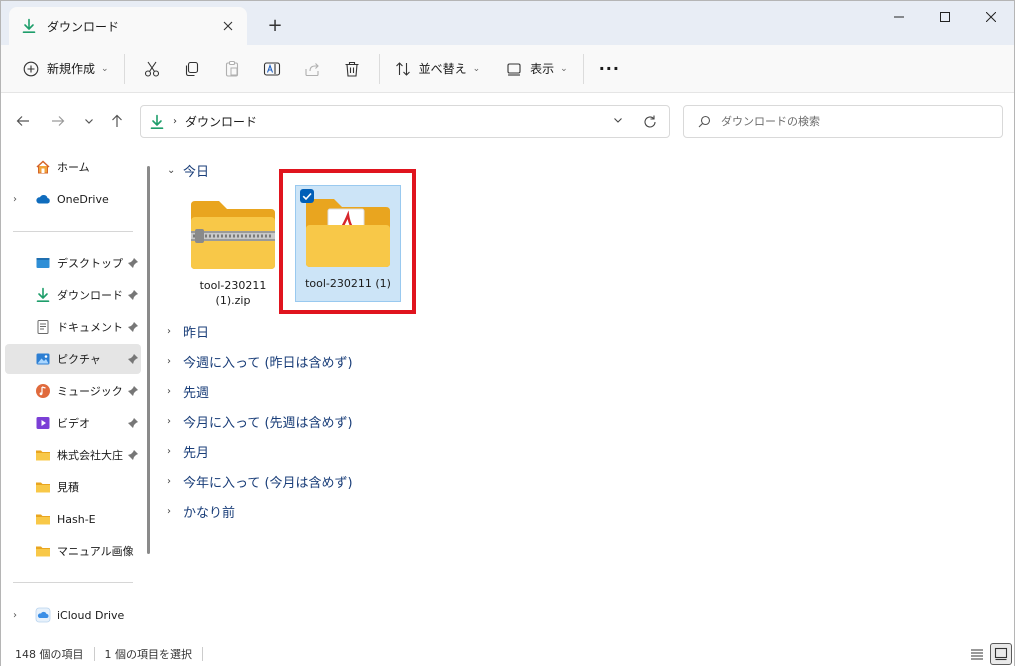 The height and width of the screenshot is (666, 1015). I want to click on sidebar-item-videos: ビデオ, so click(73, 423).